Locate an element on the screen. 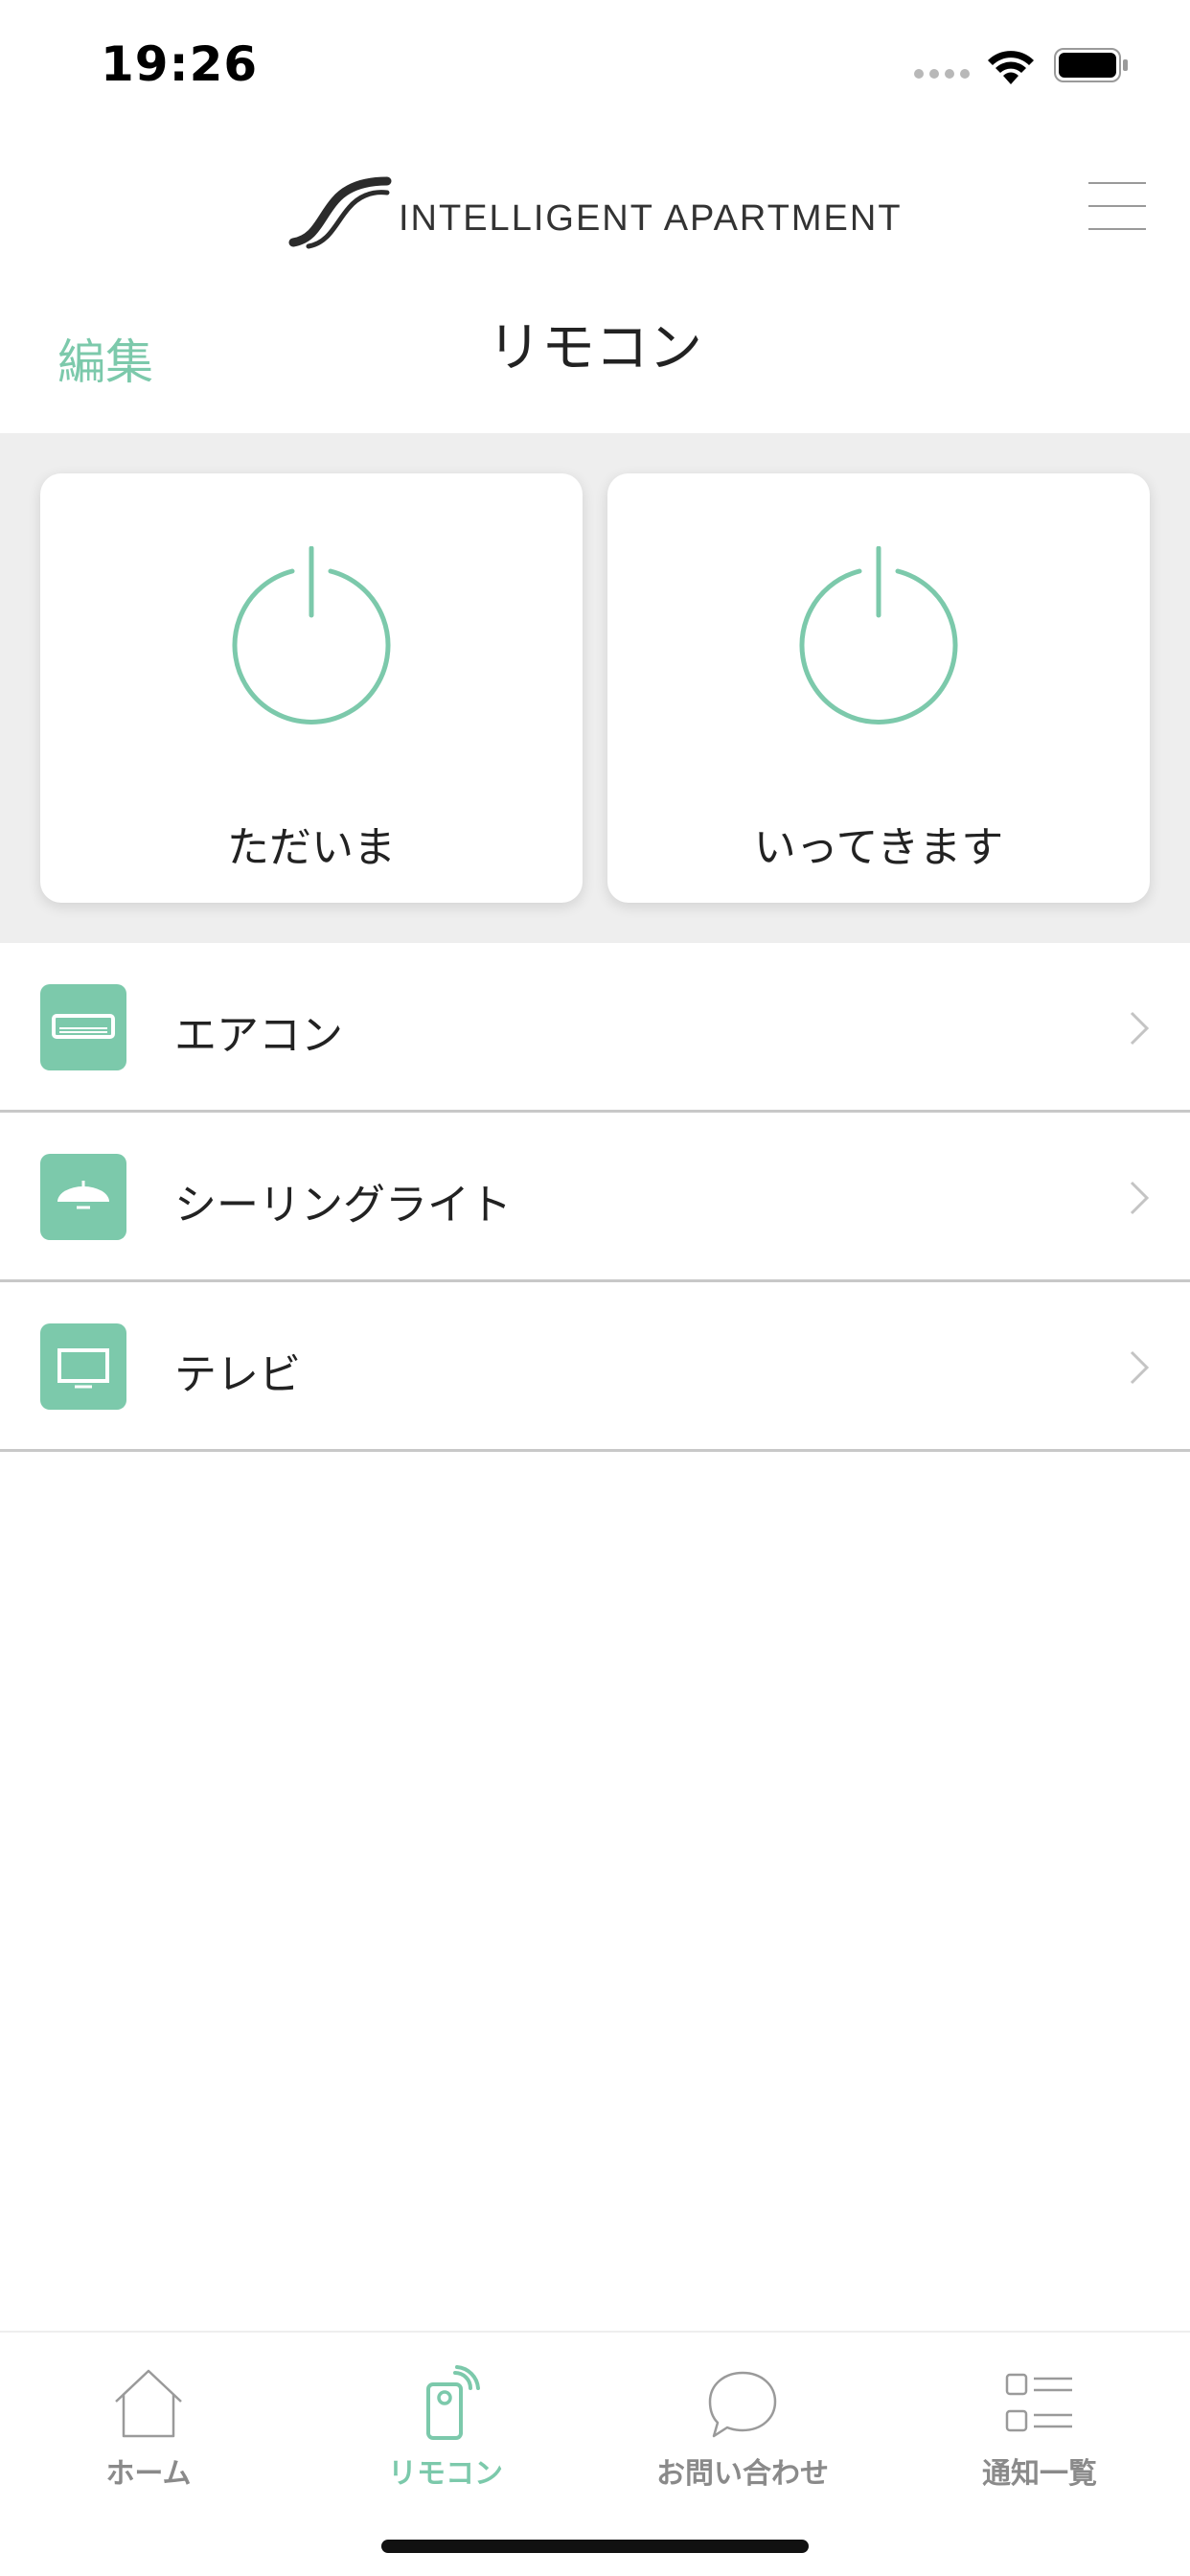 The height and width of the screenshot is (2576, 1190). air-conditioner-icon is located at coordinates (84, 1026).